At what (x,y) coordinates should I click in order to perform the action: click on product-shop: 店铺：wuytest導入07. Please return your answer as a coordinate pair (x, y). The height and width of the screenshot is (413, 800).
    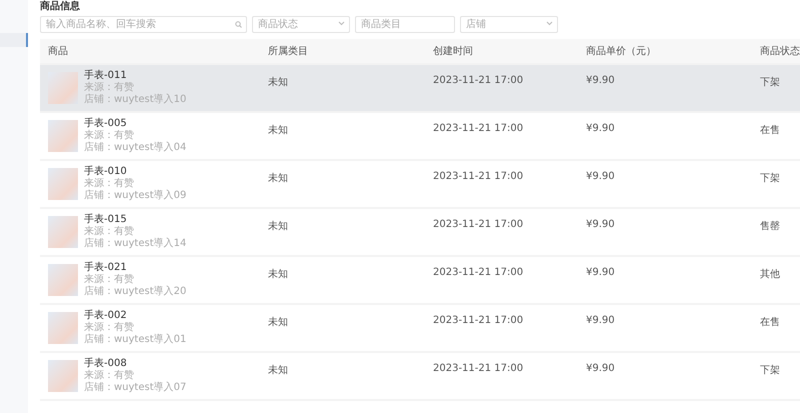
    Looking at the image, I should click on (135, 388).